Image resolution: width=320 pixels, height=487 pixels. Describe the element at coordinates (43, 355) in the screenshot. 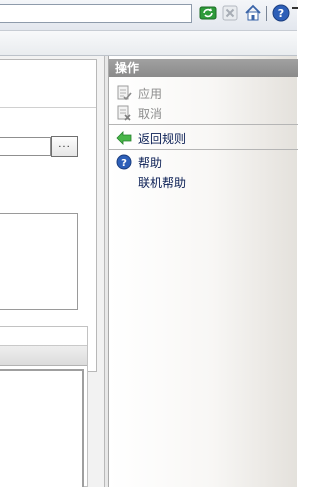

I see `list-header` at that location.